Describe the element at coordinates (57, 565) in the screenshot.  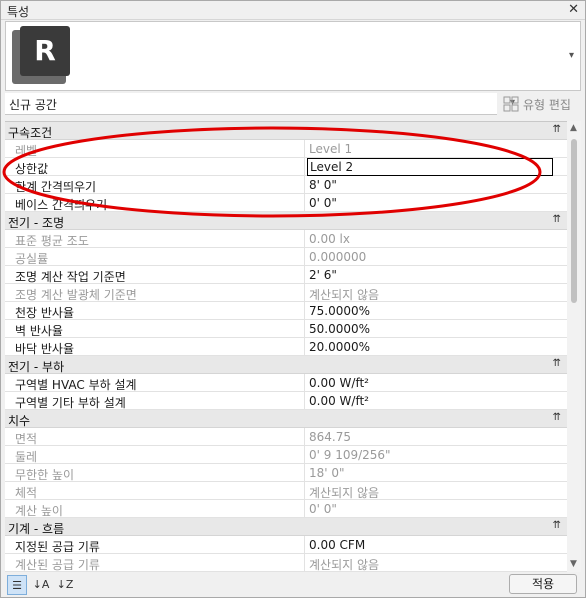
I see `property-name: 계산된 공급 기류` at that location.